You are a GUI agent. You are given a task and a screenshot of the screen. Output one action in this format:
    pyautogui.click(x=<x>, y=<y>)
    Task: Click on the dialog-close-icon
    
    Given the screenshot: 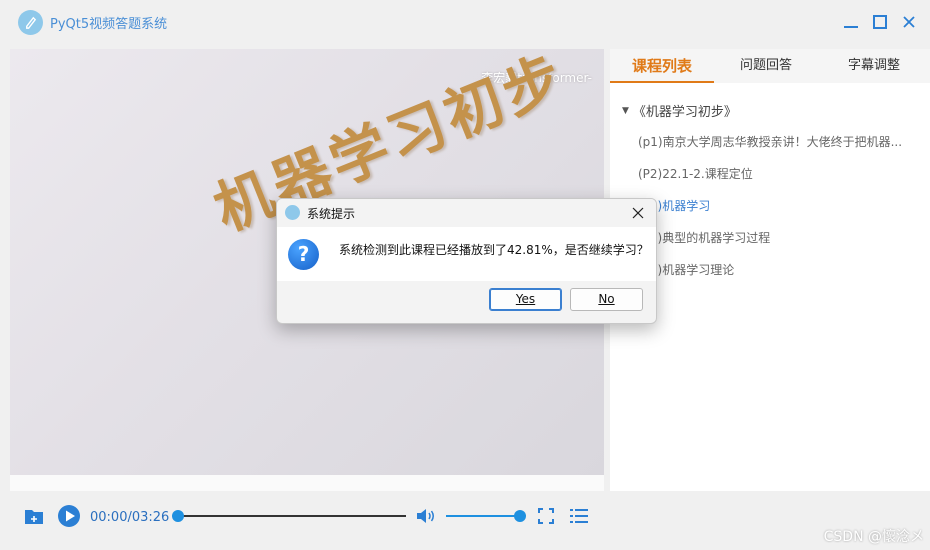 What is the action you would take?
    pyautogui.click(x=638, y=213)
    